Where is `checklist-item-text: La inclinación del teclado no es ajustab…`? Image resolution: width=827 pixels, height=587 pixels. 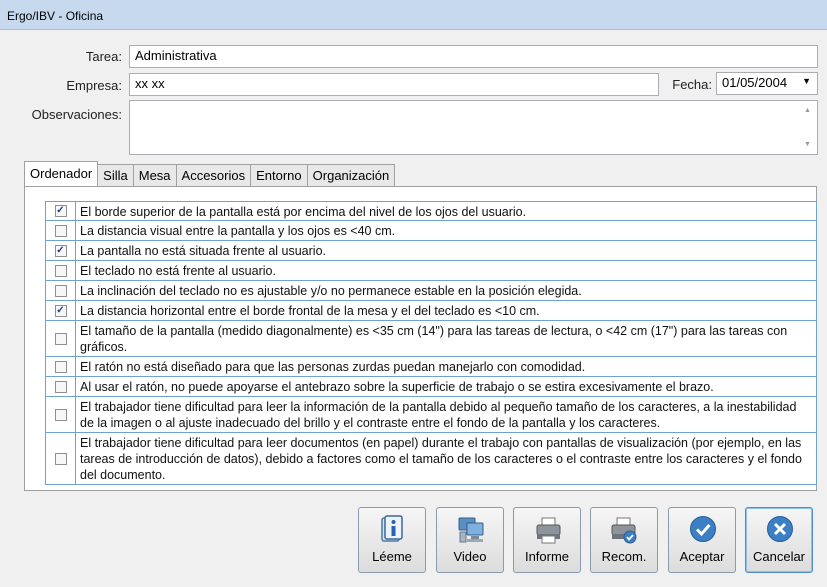
checklist-item-text: La inclinación del teclado no es ajustab… is located at coordinates (446, 290).